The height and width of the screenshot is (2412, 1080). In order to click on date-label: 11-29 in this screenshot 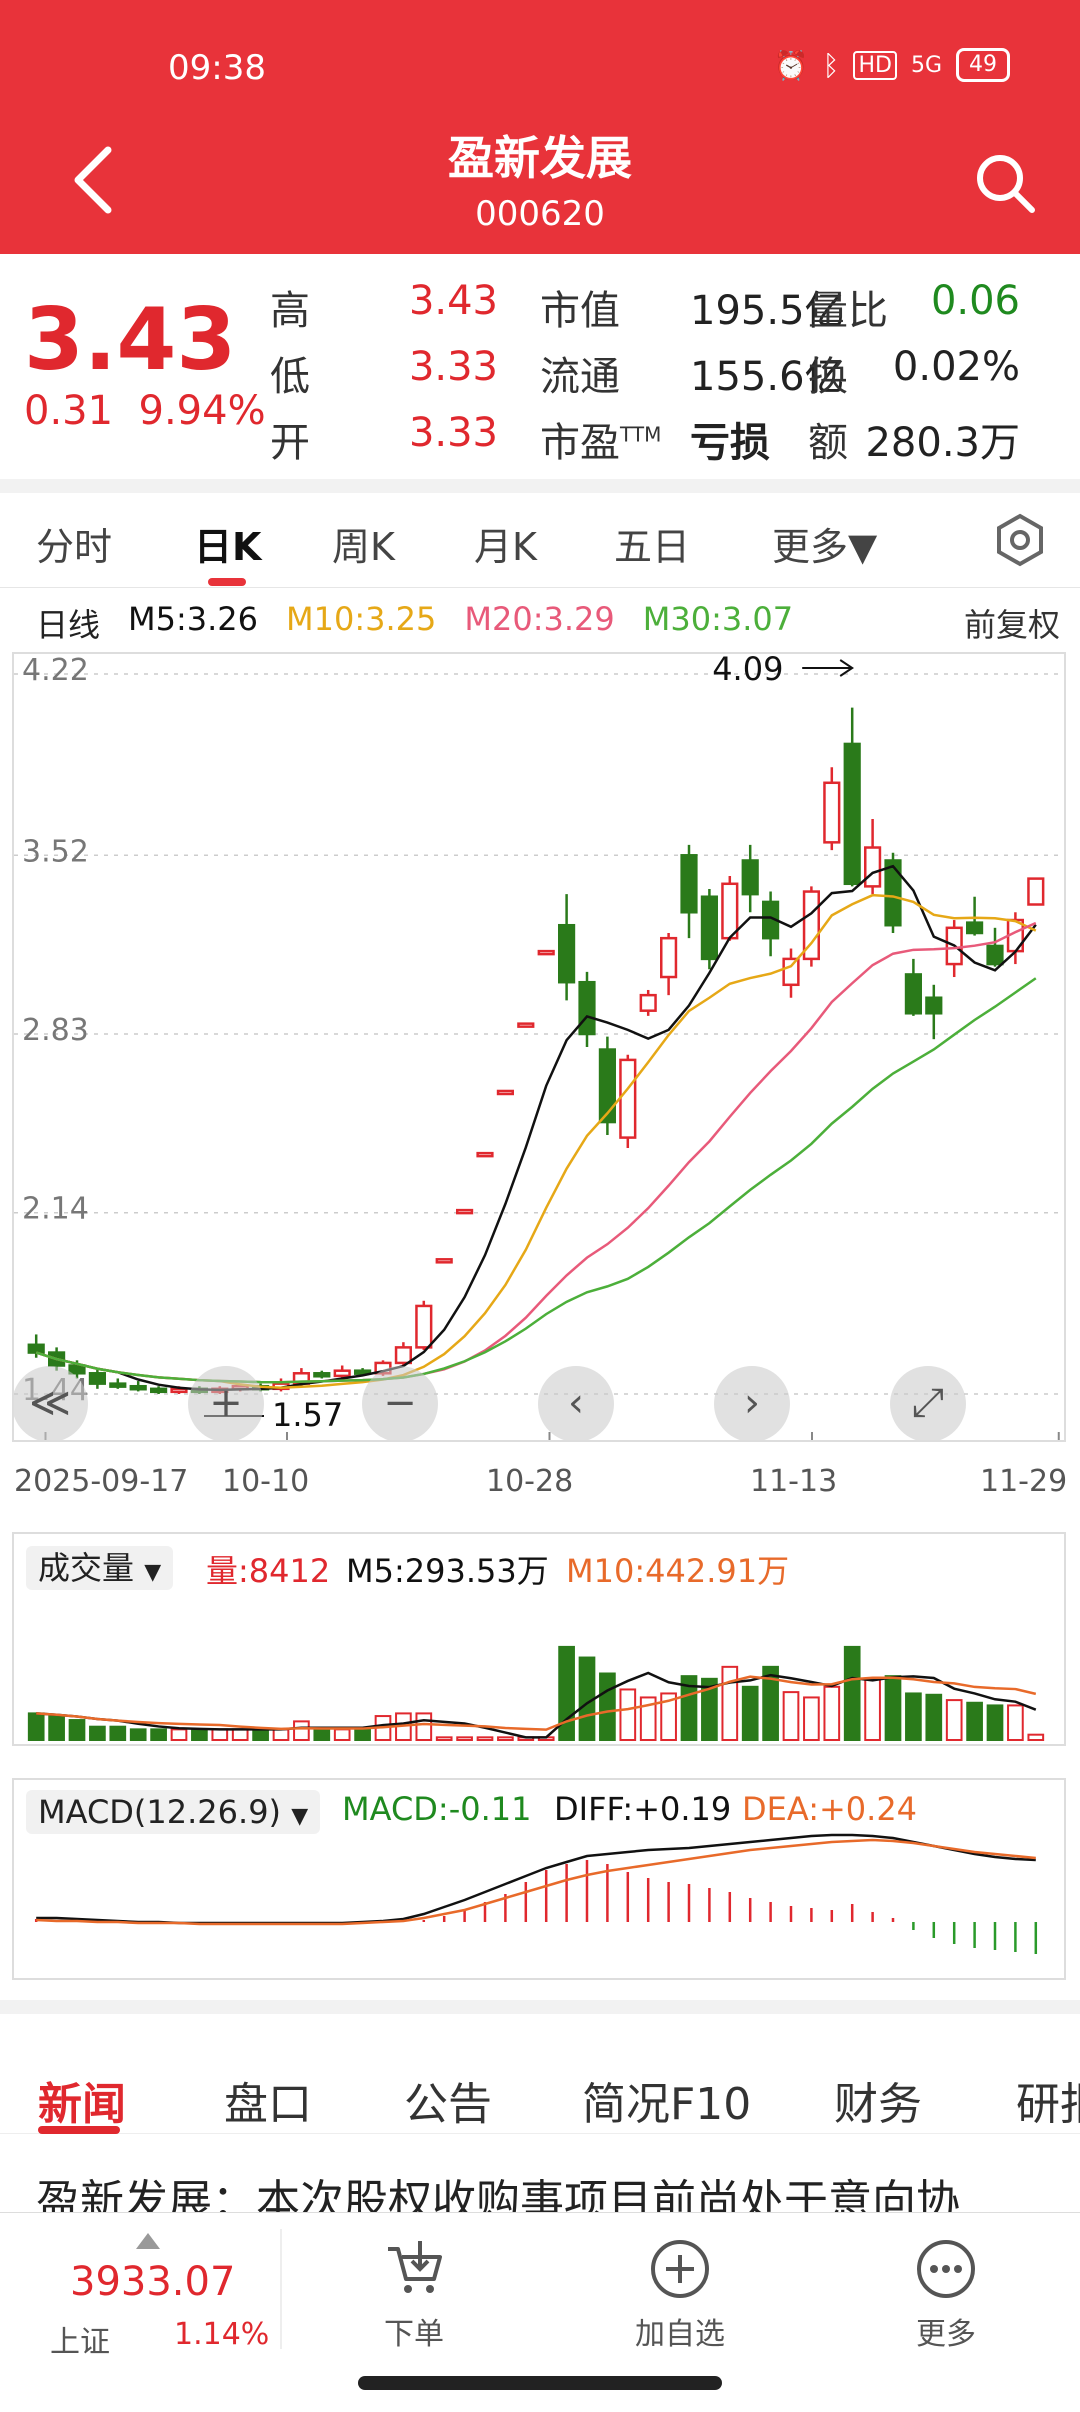, I will do `click(1024, 1481)`.